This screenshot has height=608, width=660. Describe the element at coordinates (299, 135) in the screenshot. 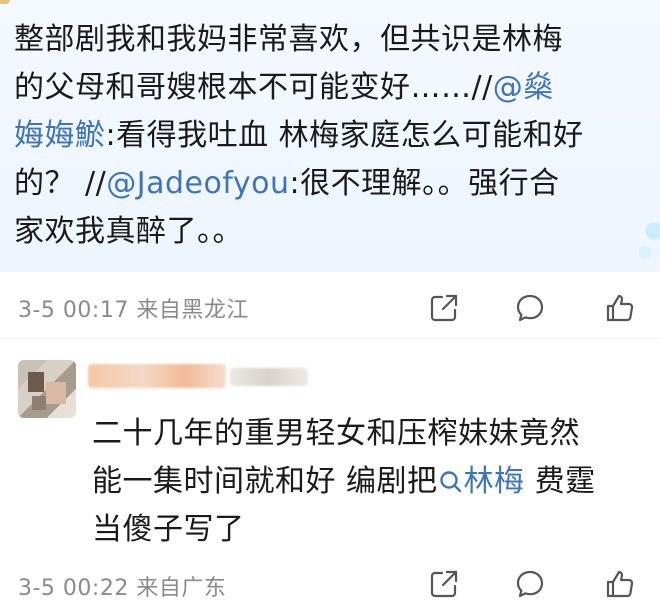

I see `post-line: 娒娒鯲:看得我吐血 林梅家庭怎么可能和好` at that location.